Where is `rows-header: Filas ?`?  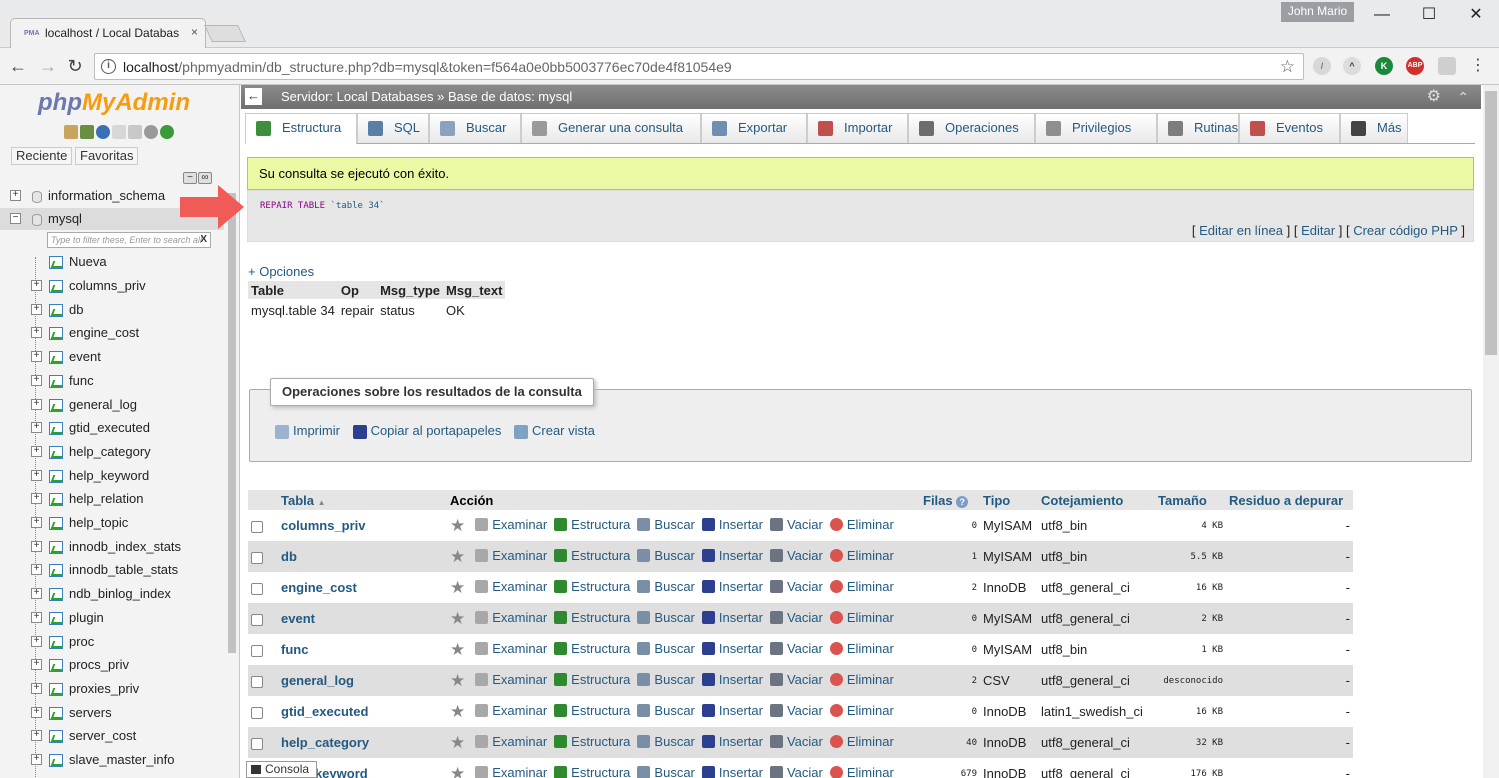
rows-header: Filas ? is located at coordinates (950, 500).